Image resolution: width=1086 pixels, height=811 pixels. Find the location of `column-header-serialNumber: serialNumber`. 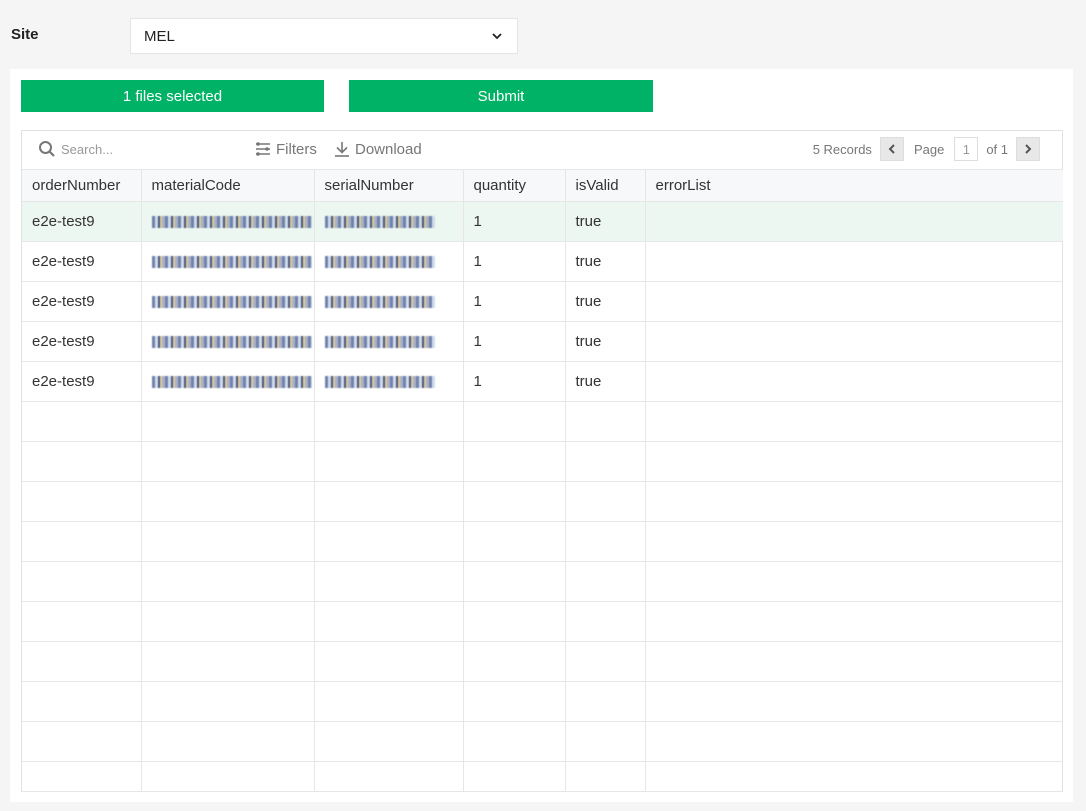

column-header-serialNumber: serialNumber is located at coordinates (389, 186).